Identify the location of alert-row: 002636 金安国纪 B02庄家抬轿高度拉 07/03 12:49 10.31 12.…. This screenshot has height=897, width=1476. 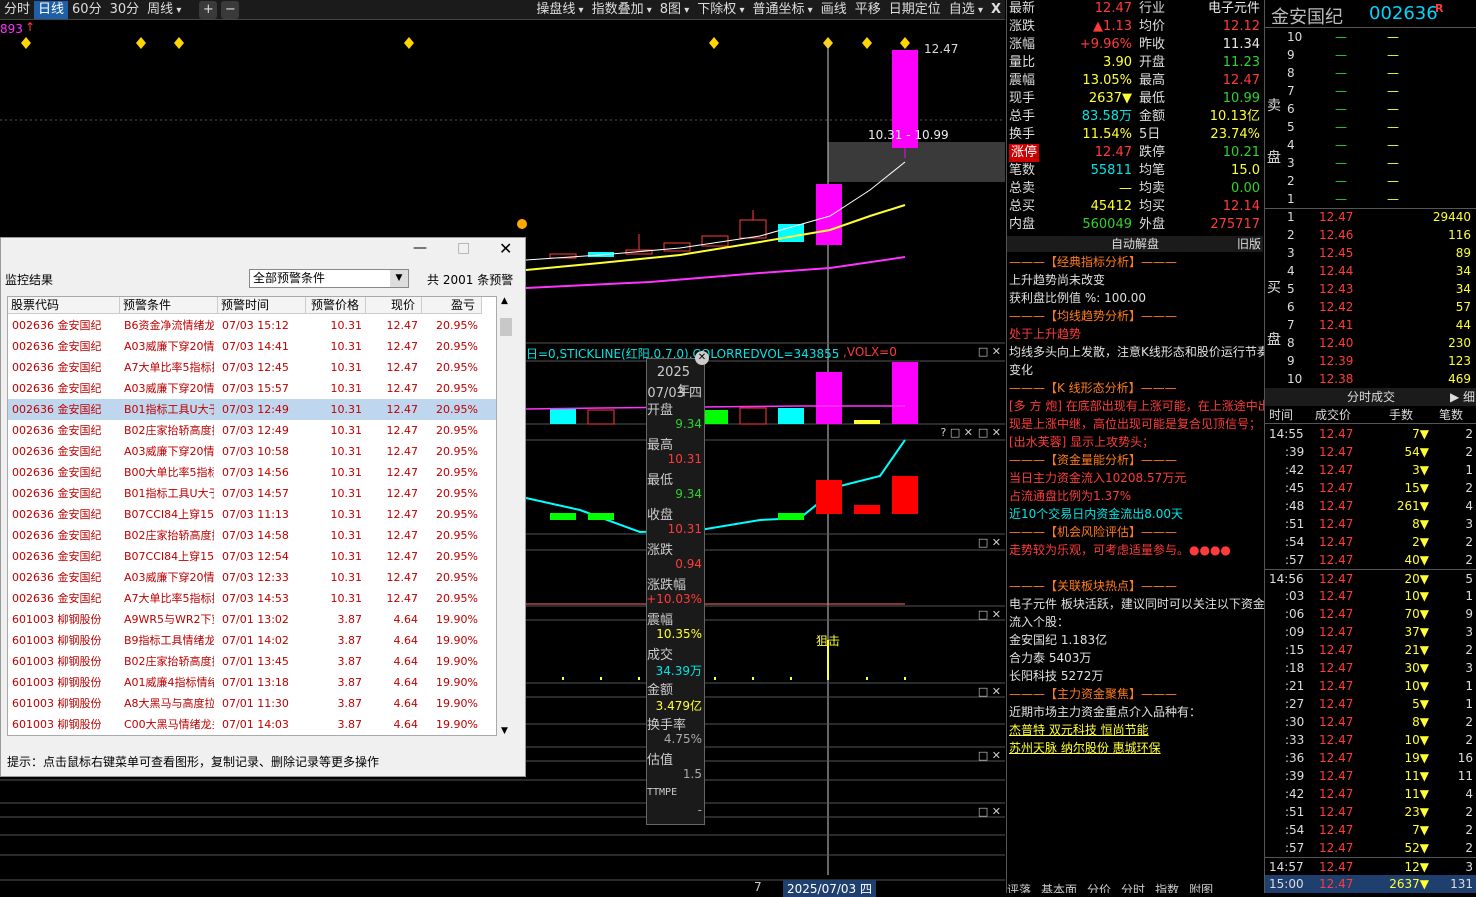
(252, 430).